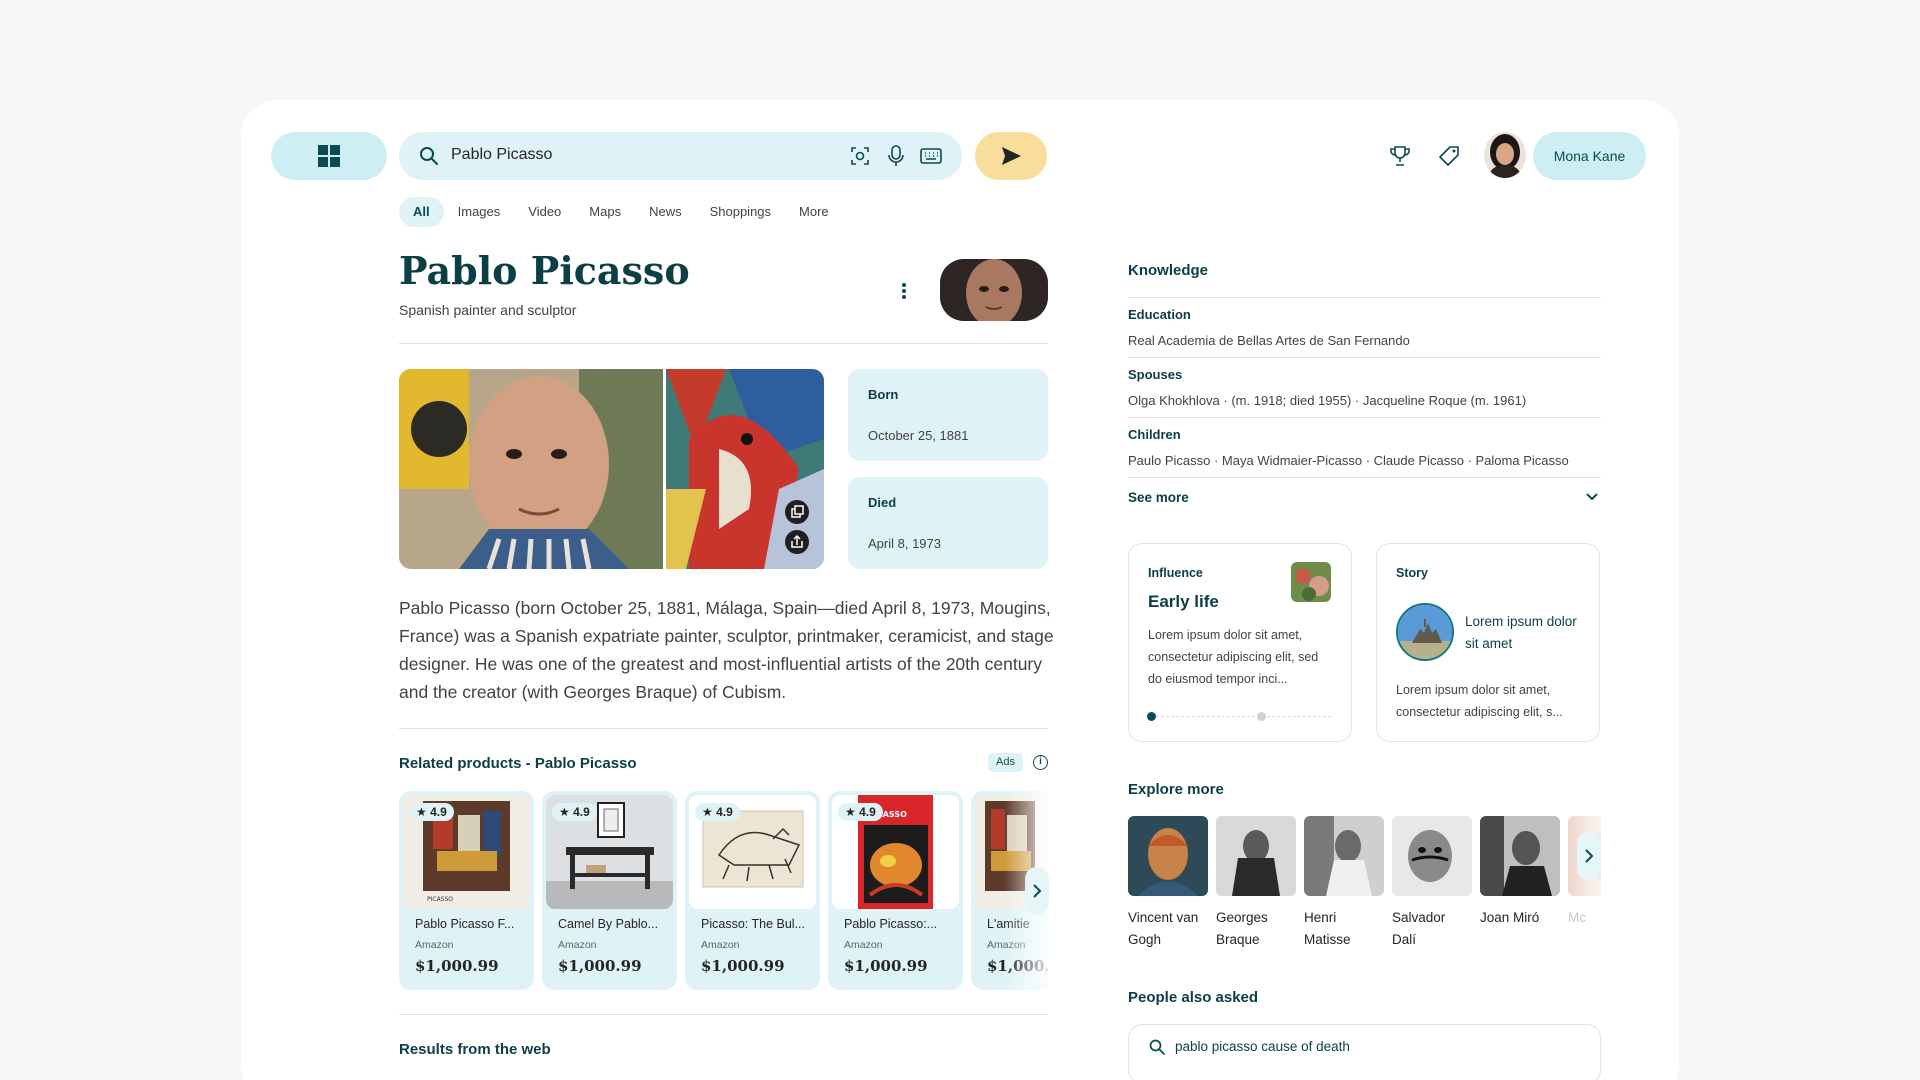 The image size is (1920, 1080). I want to click on knowledge-title: Knowledge, so click(1168, 270).